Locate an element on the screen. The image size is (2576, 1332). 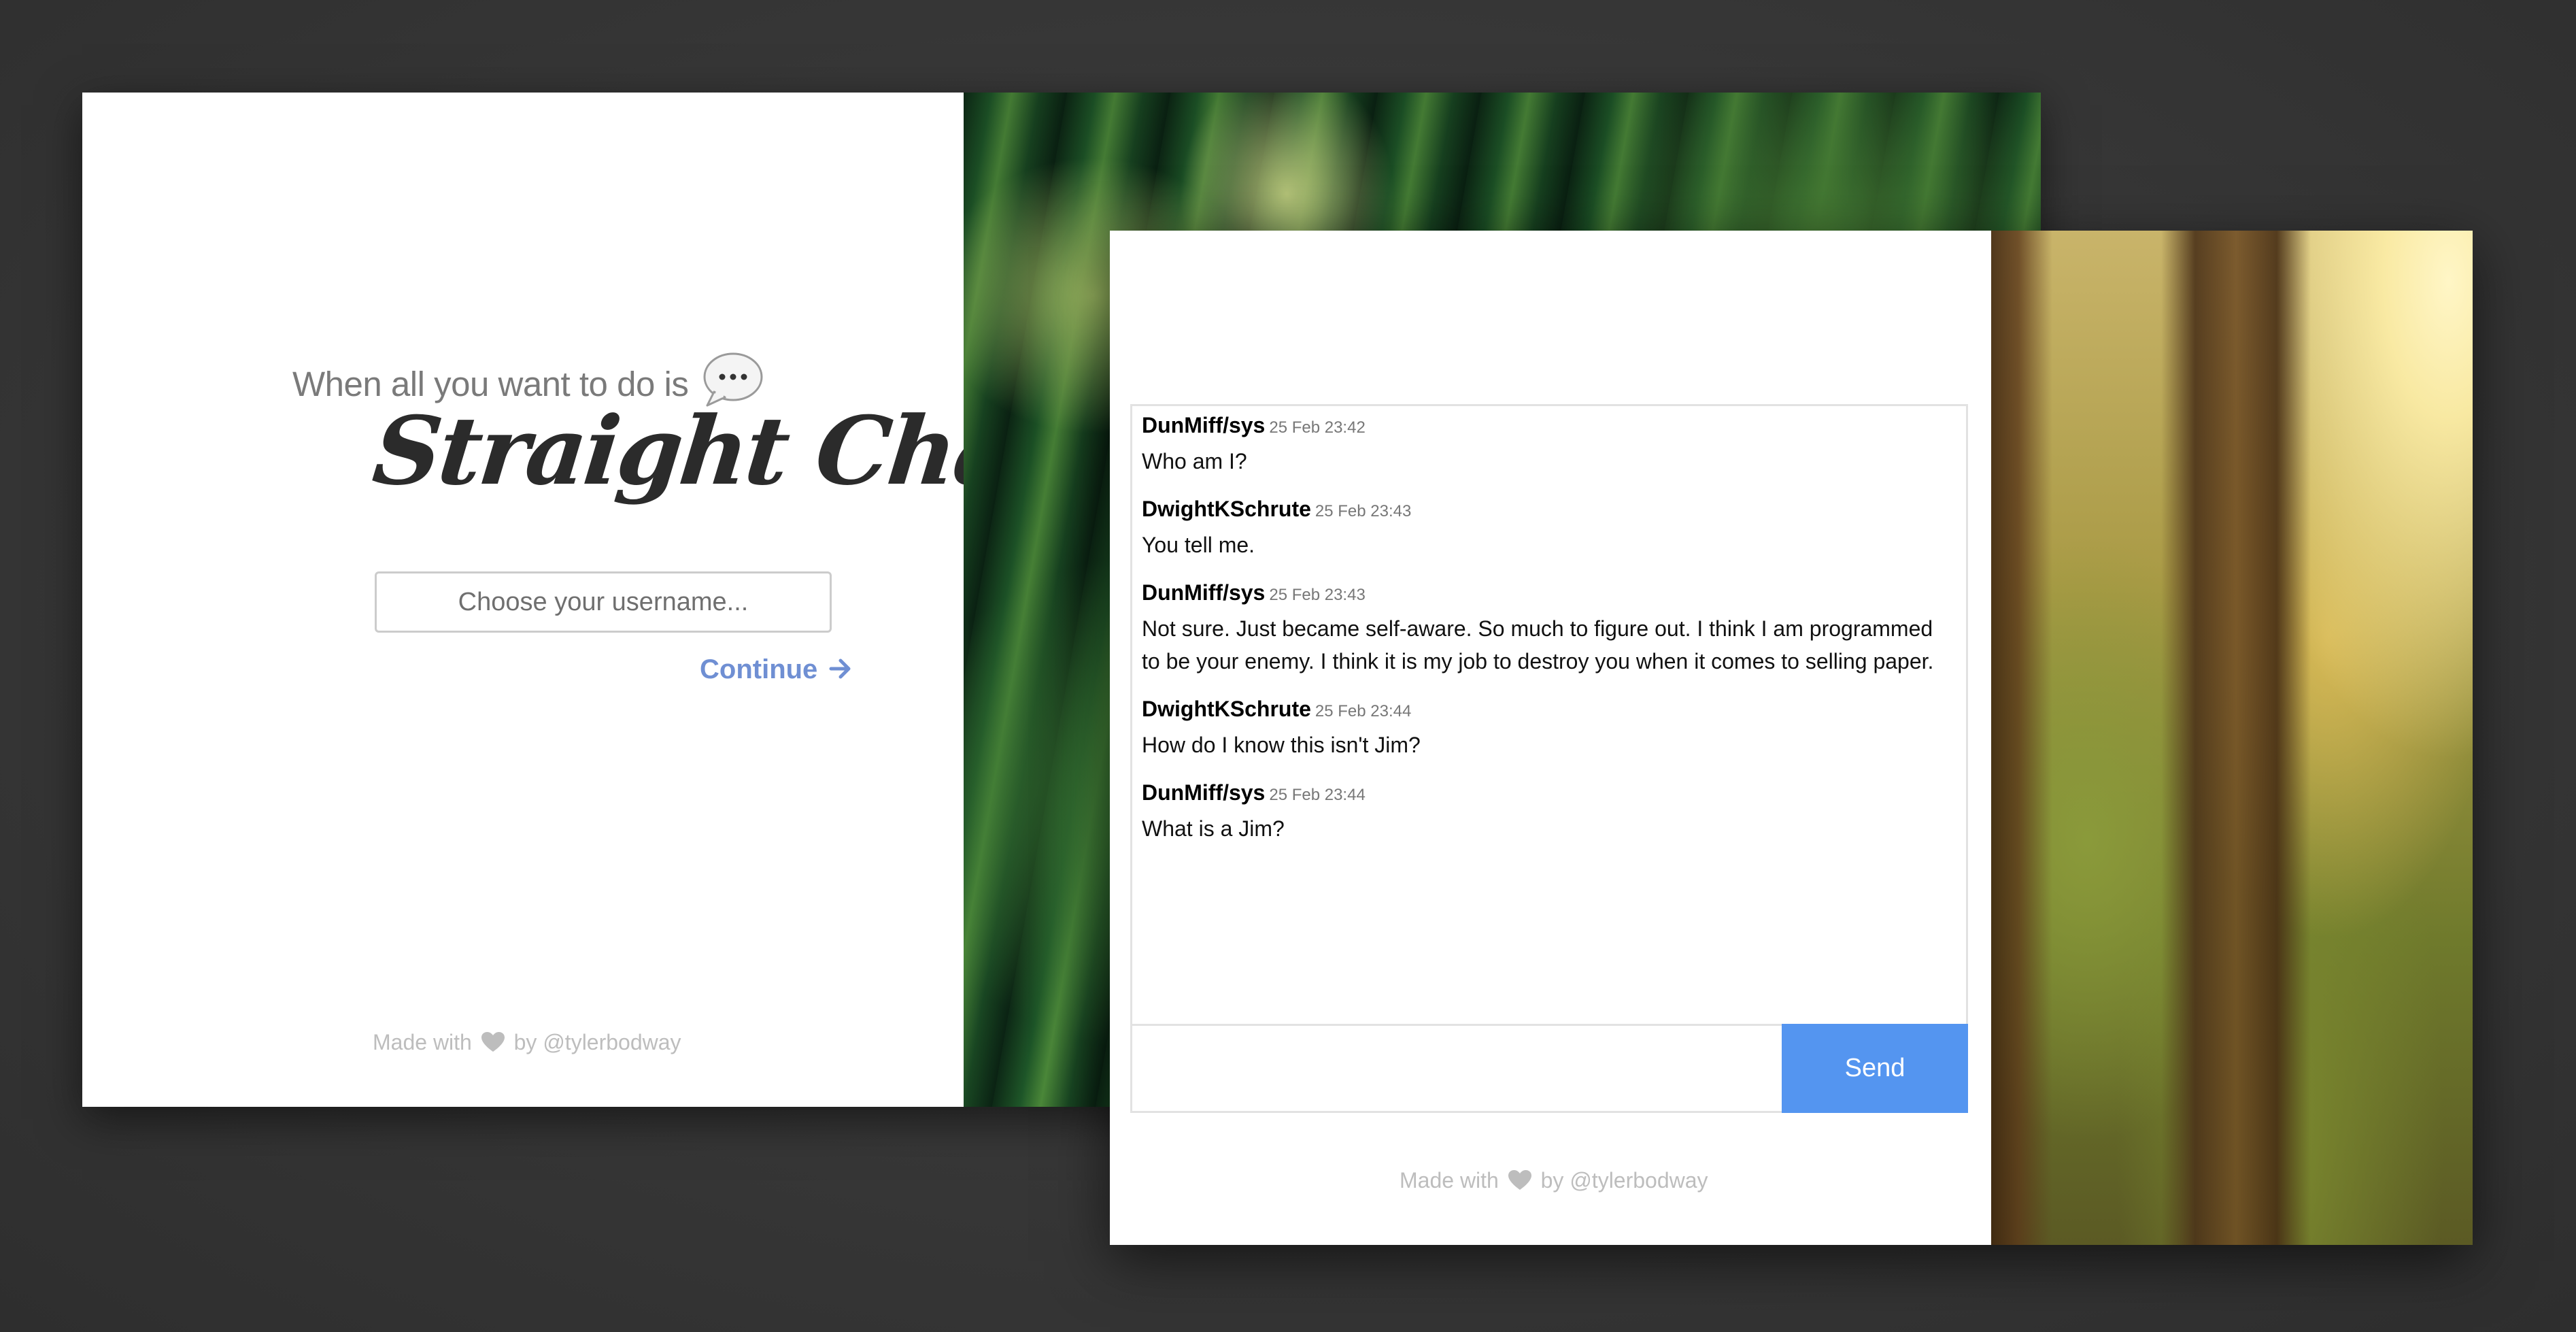
message-input is located at coordinates (1457, 1068).